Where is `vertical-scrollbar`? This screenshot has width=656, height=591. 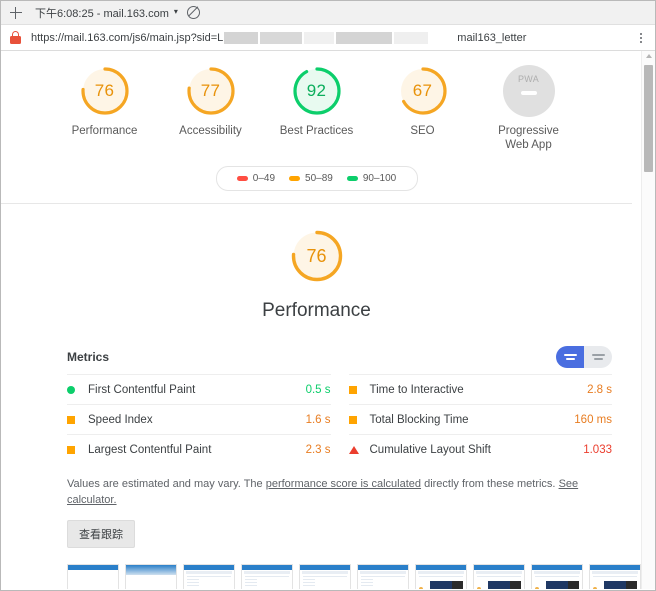
vertical-scrollbar is located at coordinates (648, 320).